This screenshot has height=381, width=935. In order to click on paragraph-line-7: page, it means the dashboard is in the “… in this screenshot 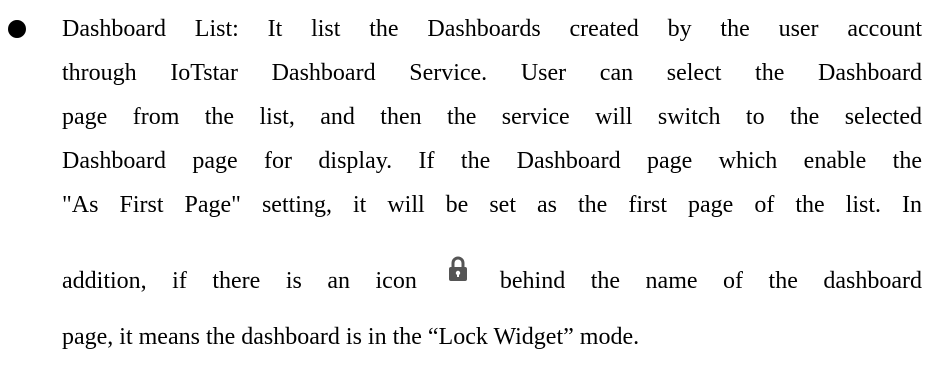, I will do `click(351, 337)`.